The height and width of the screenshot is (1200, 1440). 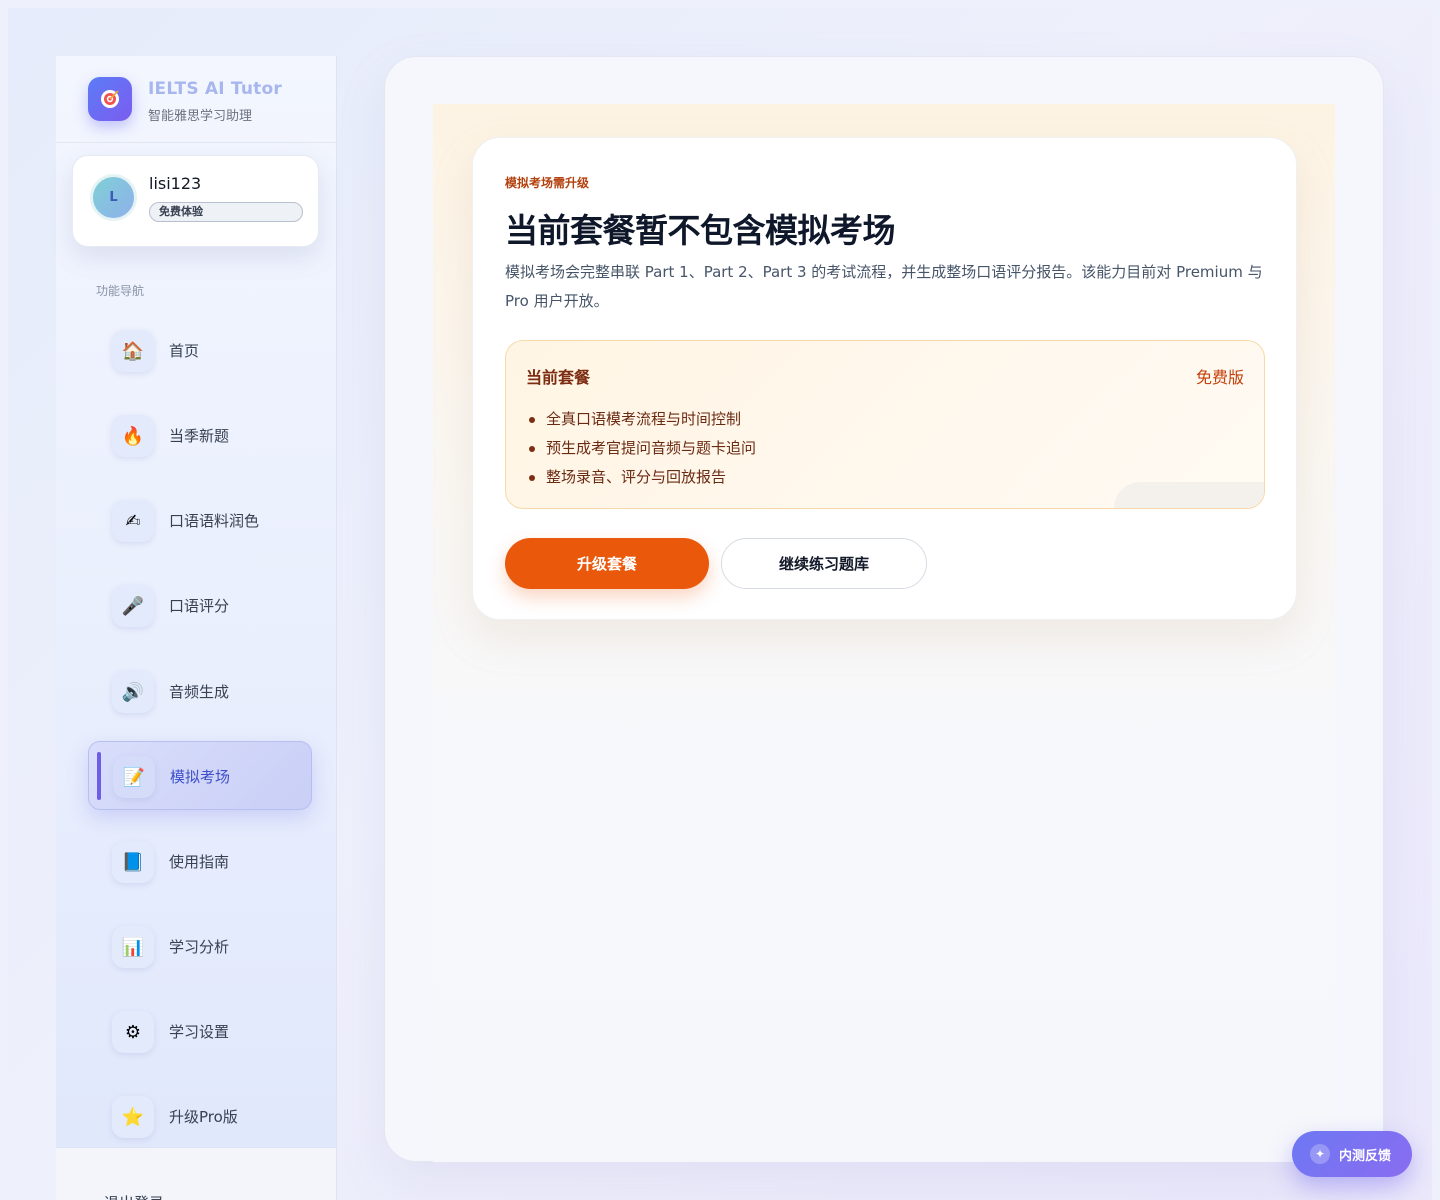 What do you see at coordinates (134, 1196) in the screenshot?
I see `logout-button: 退出登录` at bounding box center [134, 1196].